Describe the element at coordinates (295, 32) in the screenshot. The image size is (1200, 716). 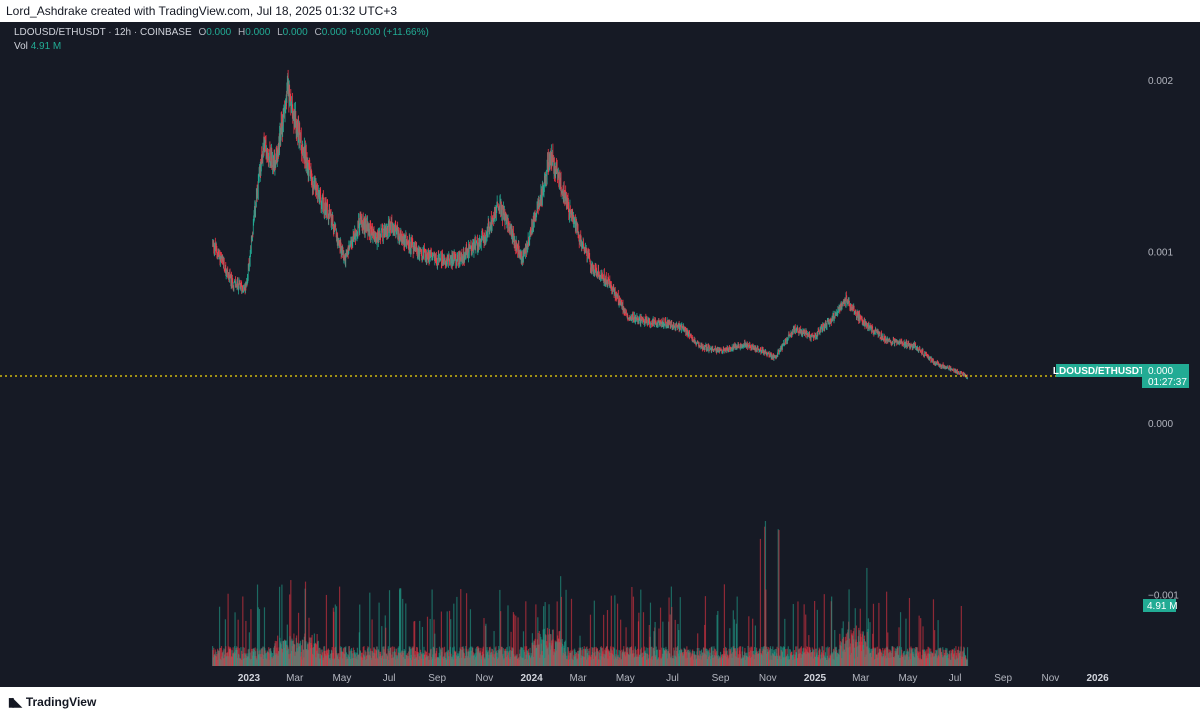
I see `legend-low-value: 0.000` at that location.